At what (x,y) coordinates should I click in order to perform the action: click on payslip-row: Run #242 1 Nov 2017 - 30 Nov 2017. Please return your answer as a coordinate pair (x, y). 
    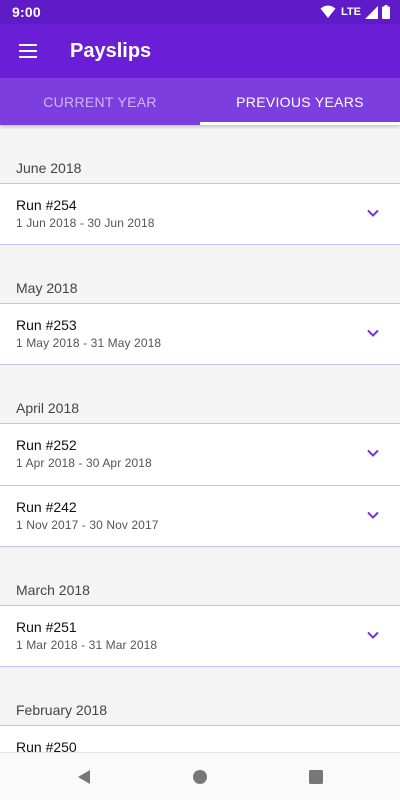
    Looking at the image, I should click on (200, 516).